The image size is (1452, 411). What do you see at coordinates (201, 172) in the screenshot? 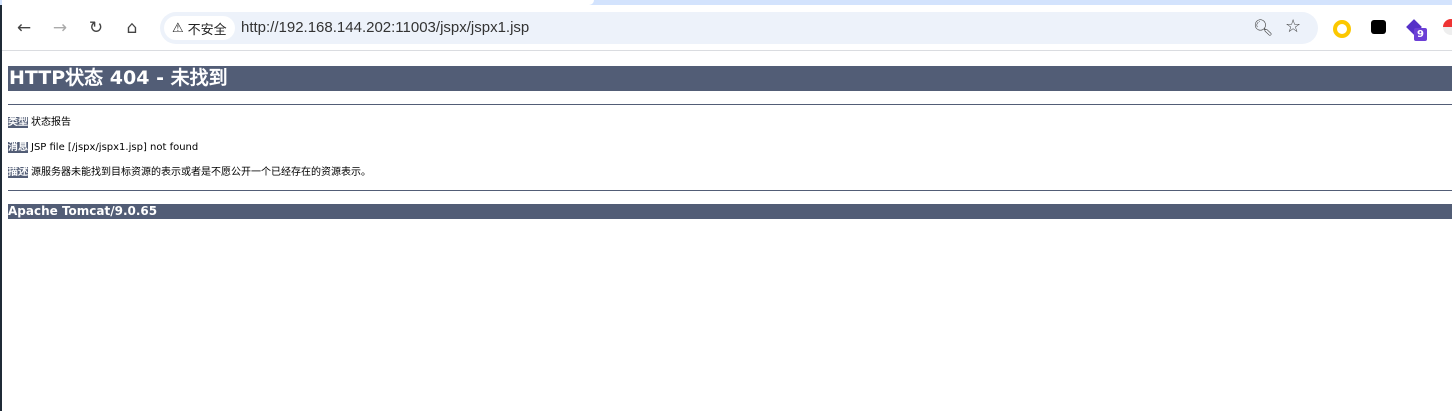
I see `row-value: 源服务器未能找到目标资源的表示或者是不愿公开一个已经存在的资源表示。` at bounding box center [201, 172].